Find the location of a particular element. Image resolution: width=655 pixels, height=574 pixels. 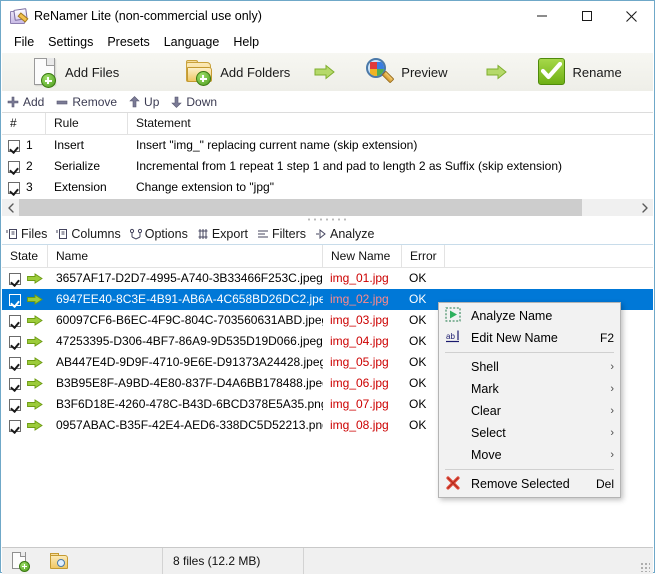

context-menu-item-mark: Mark › is located at coordinates (529, 389).